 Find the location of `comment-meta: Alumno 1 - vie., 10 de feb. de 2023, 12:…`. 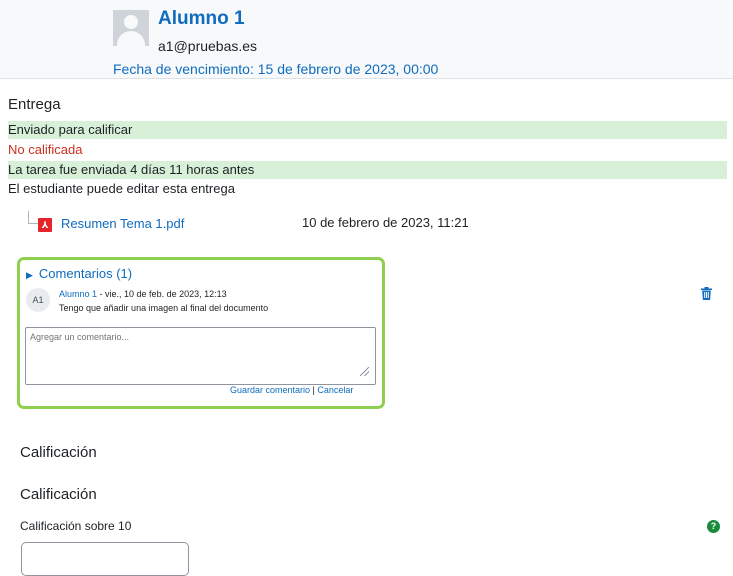

comment-meta: Alumno 1 - vie., 10 de feb. de 2023, 12:… is located at coordinates (143, 294).